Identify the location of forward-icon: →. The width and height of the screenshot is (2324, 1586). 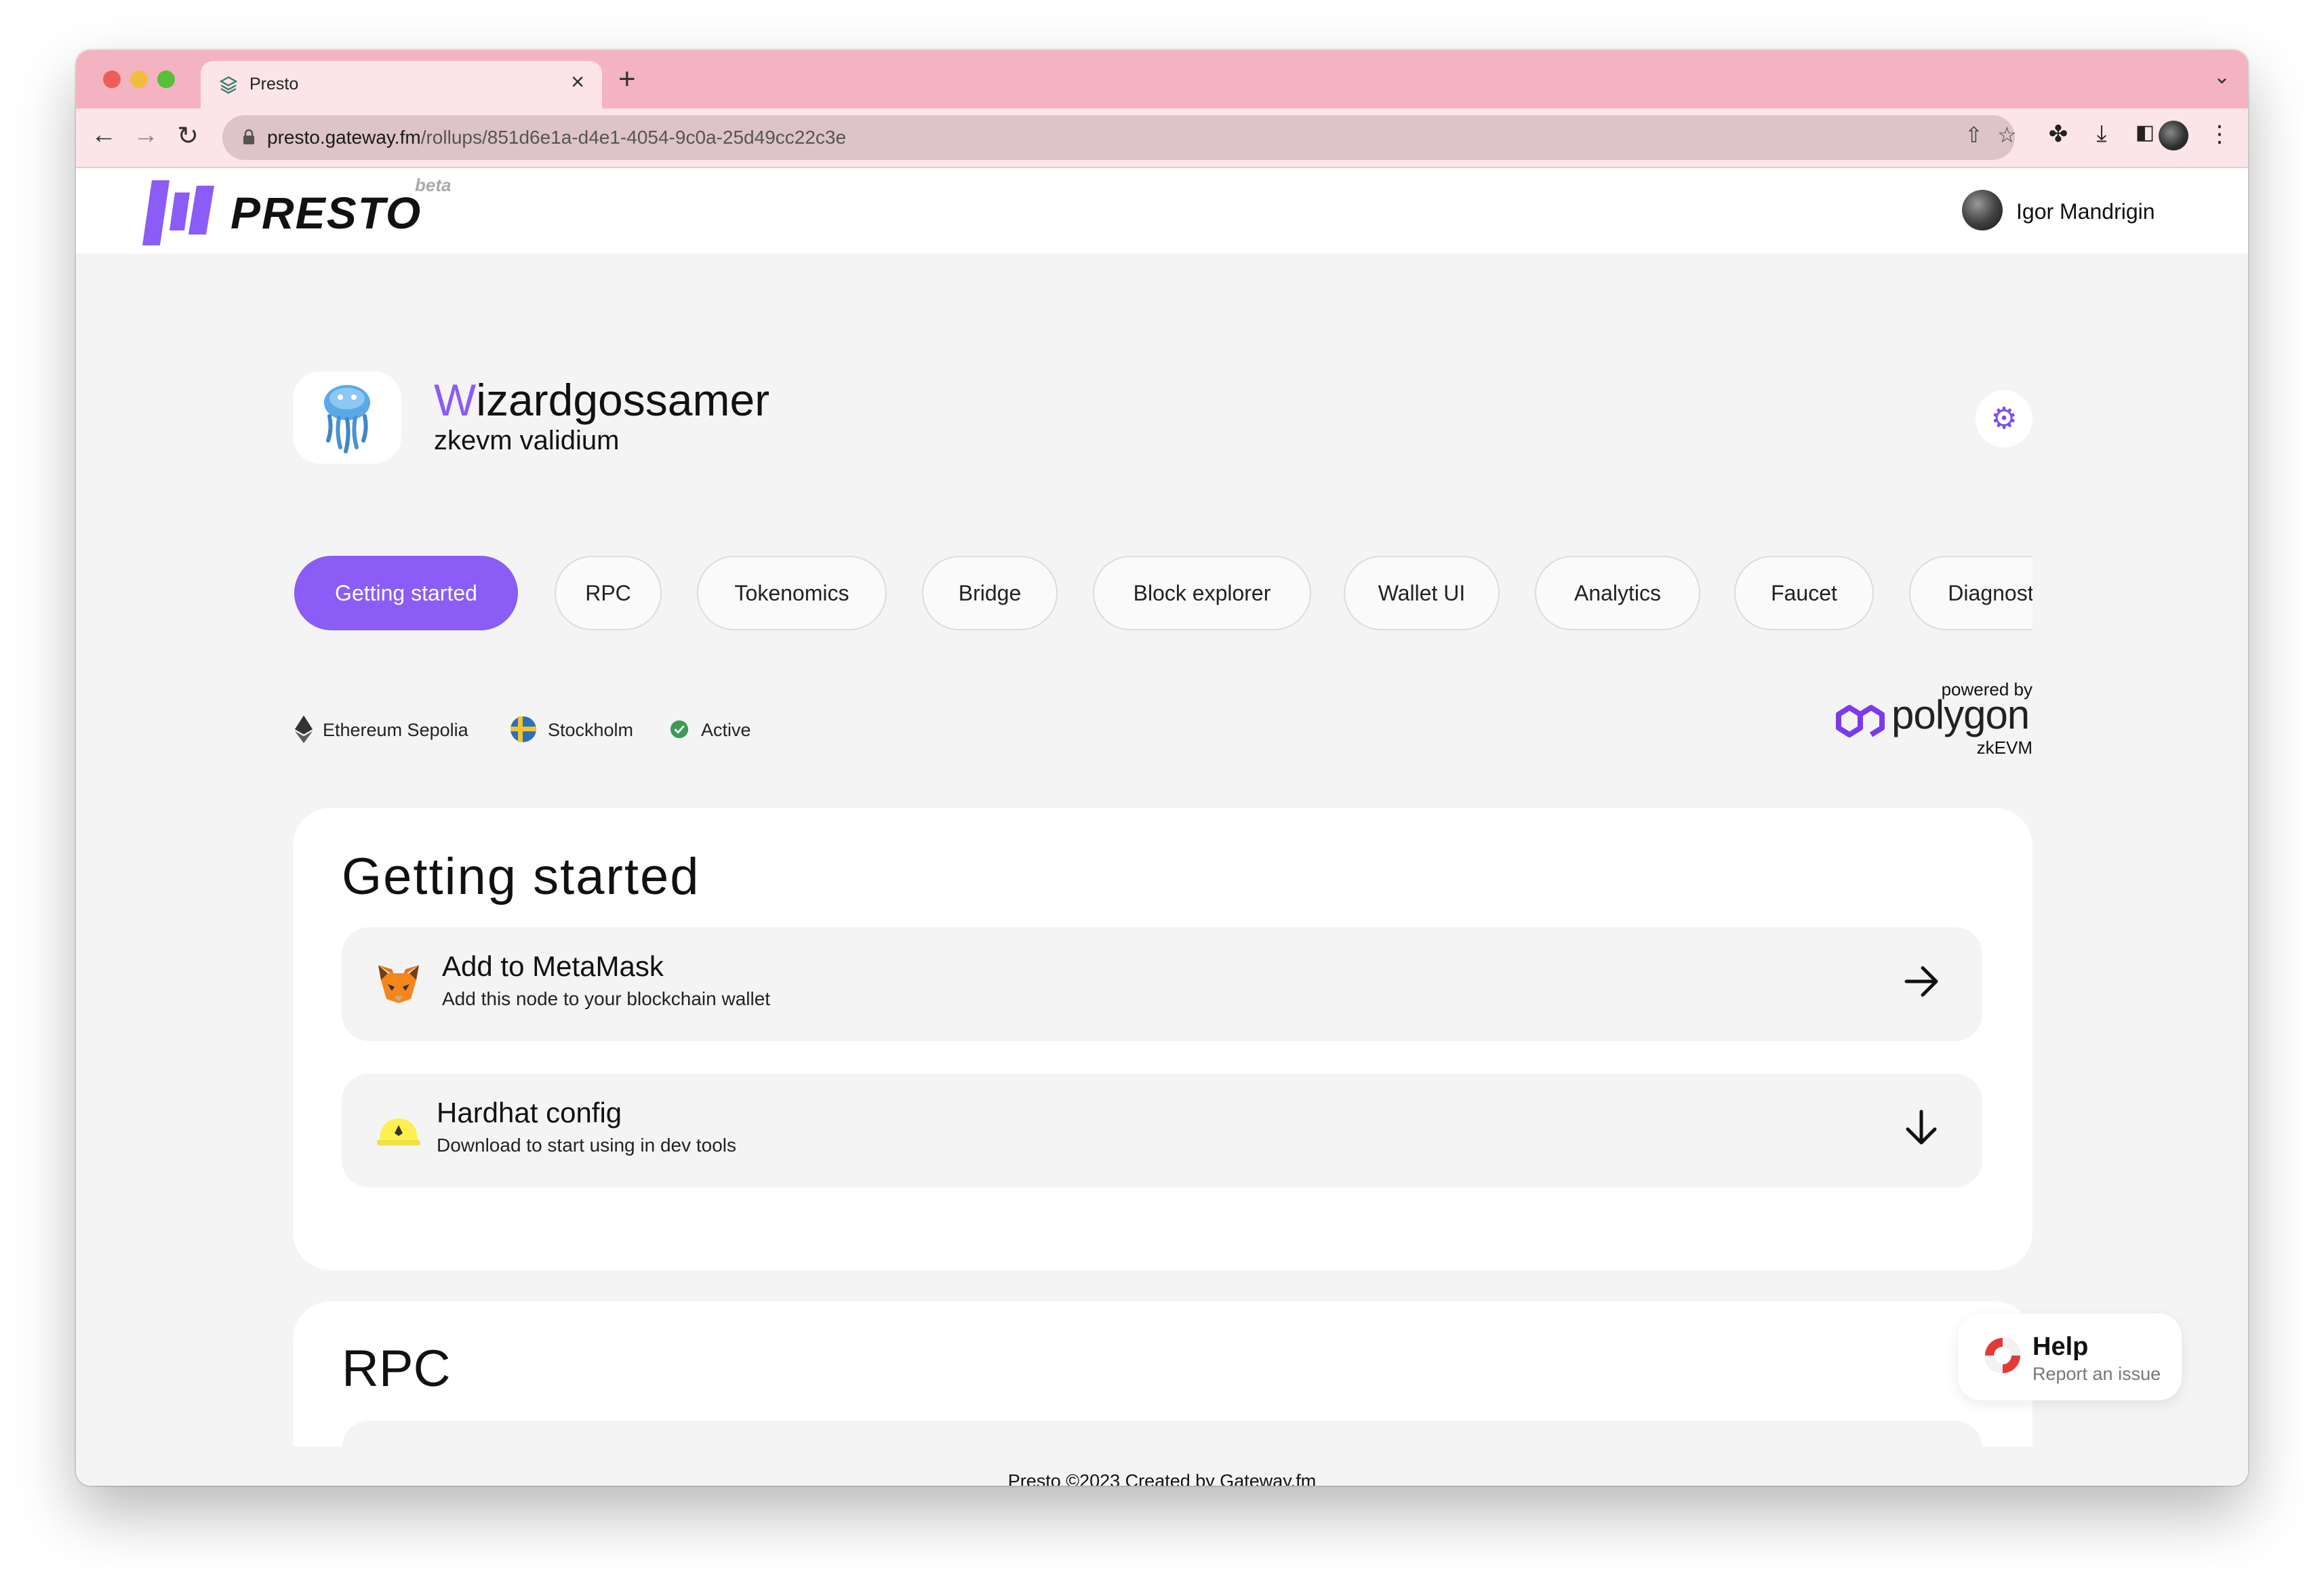
(146, 135).